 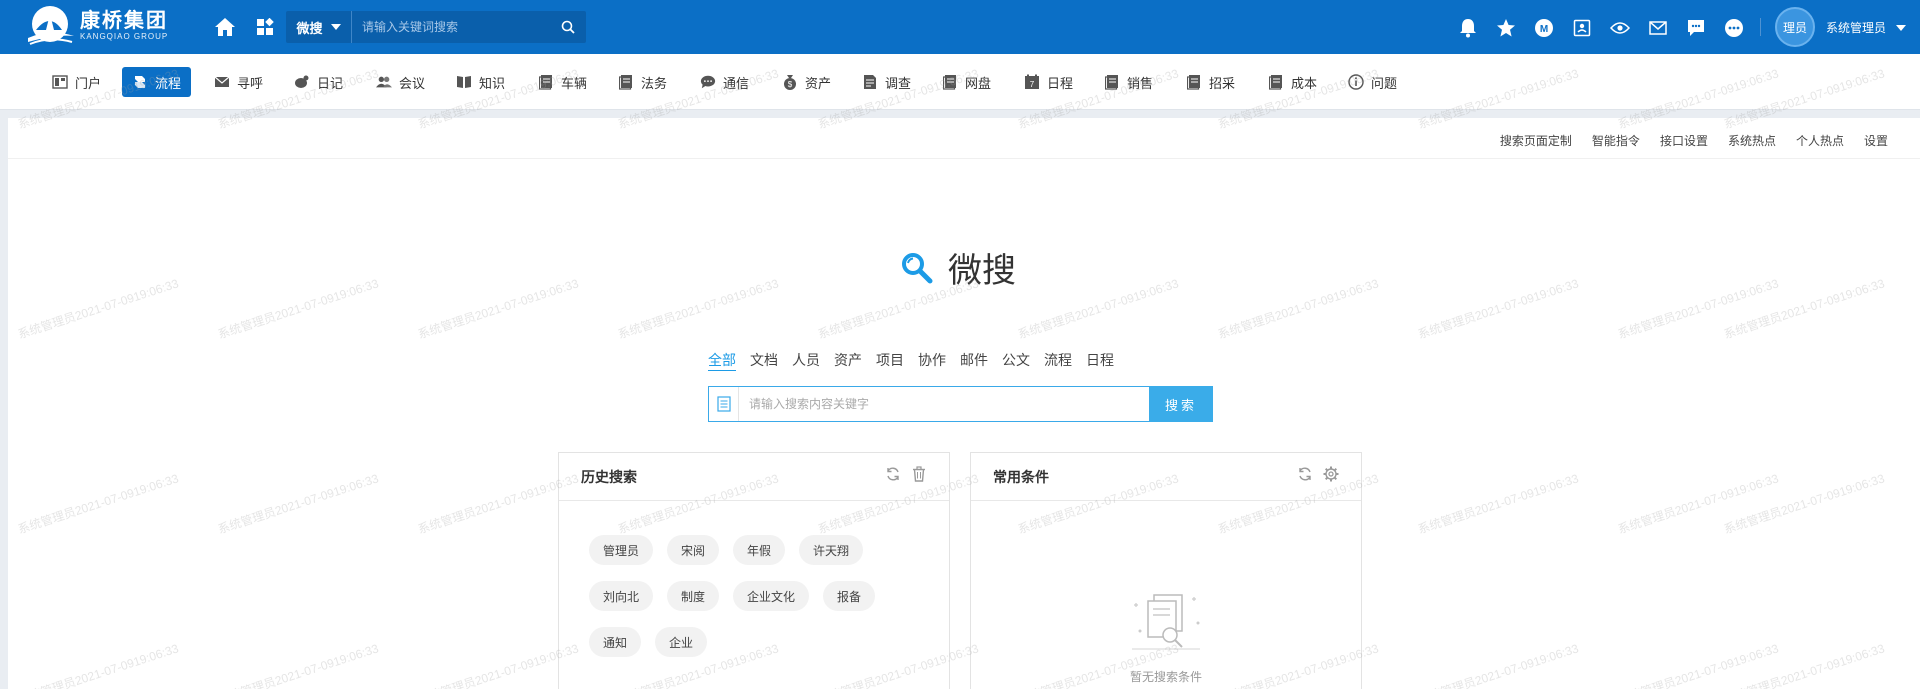 I want to click on nav-item-cost: 成本, so click(x=1292, y=82).